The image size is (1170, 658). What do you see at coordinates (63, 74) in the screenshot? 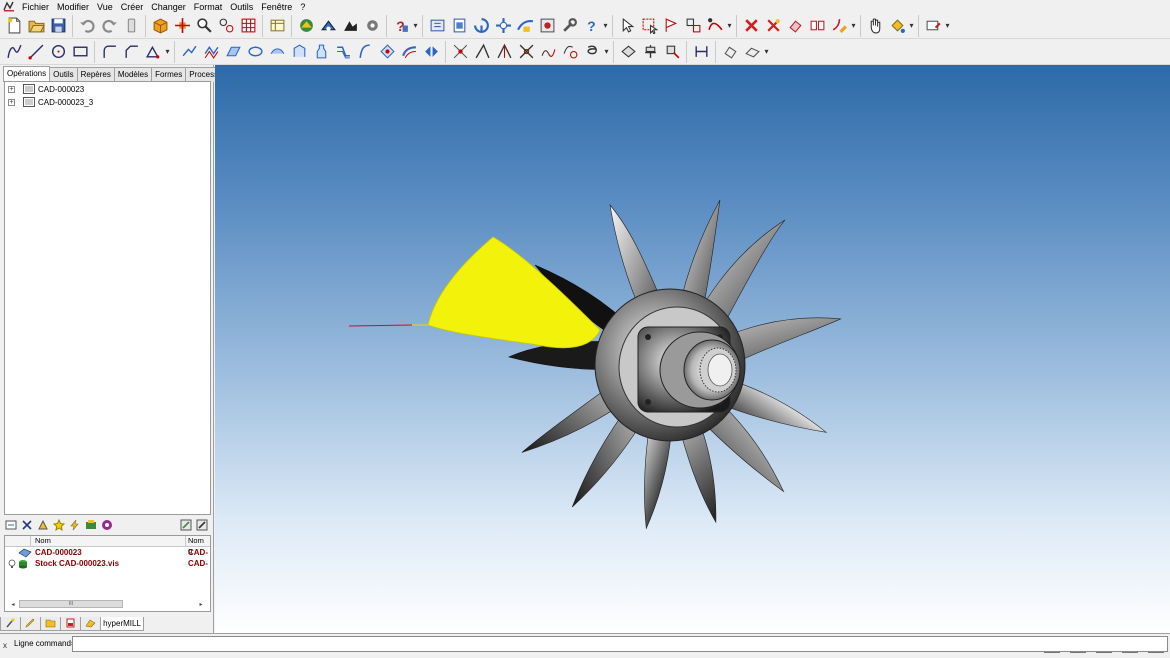
I see `tab-outils: Outils` at bounding box center [63, 74].